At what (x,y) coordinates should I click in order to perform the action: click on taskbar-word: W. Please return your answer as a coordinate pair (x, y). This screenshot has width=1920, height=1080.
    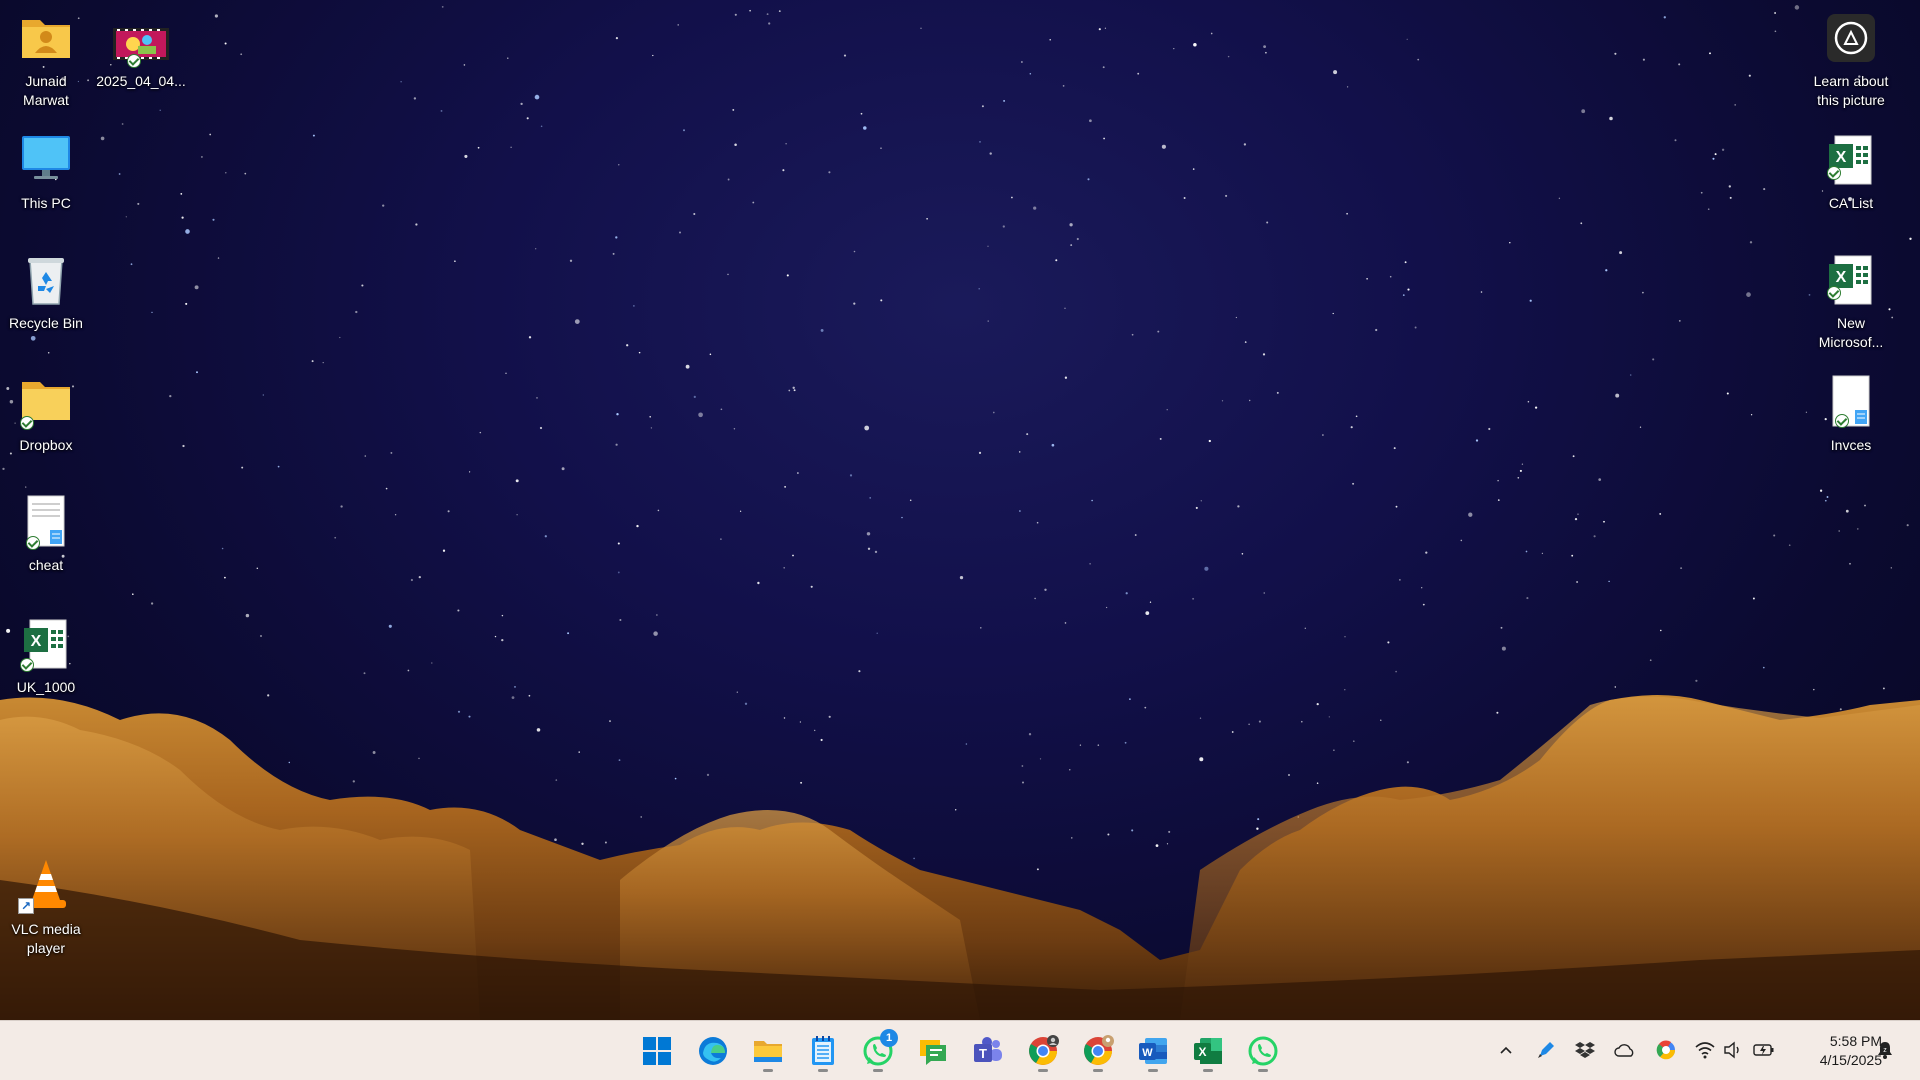
    Looking at the image, I should click on (1153, 1051).